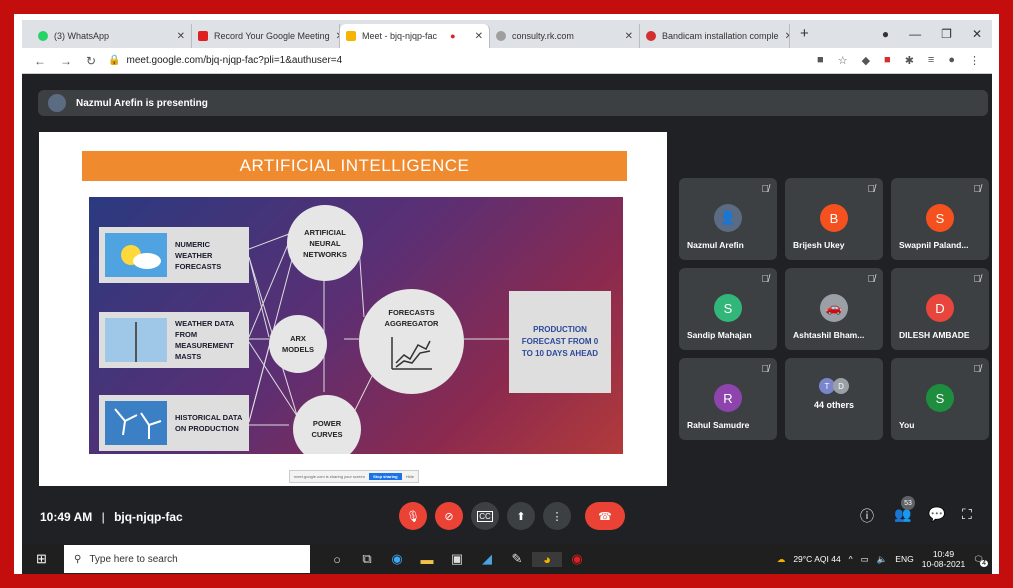 The image size is (1013, 588). I want to click on input-label: NUMERIC WEATHER FORECASTS, so click(198, 255).